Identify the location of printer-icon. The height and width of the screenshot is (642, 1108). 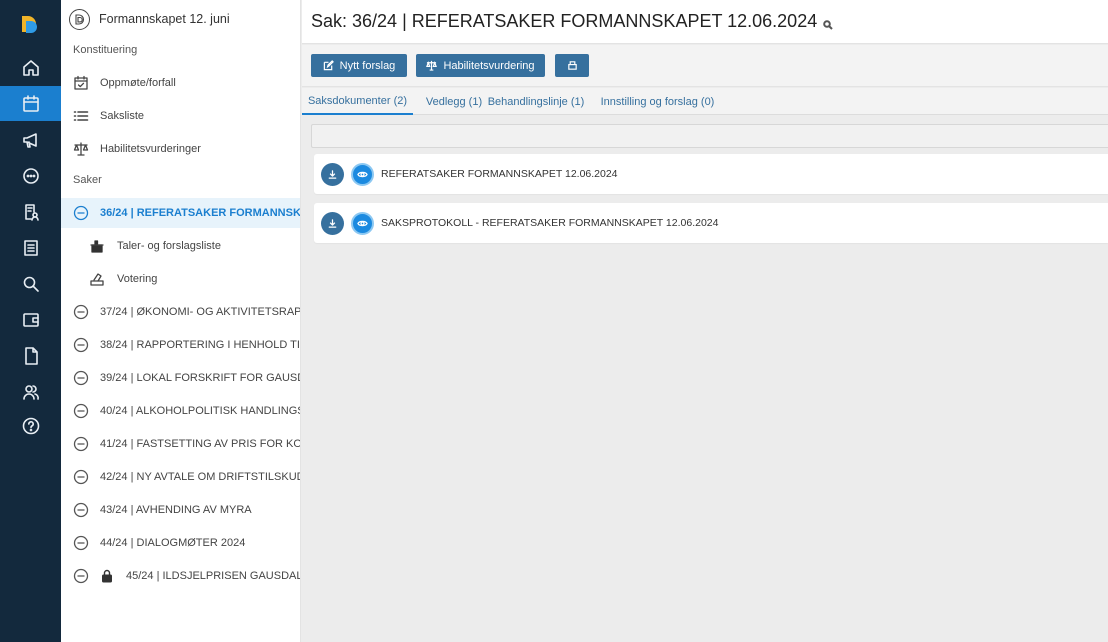
(572, 65).